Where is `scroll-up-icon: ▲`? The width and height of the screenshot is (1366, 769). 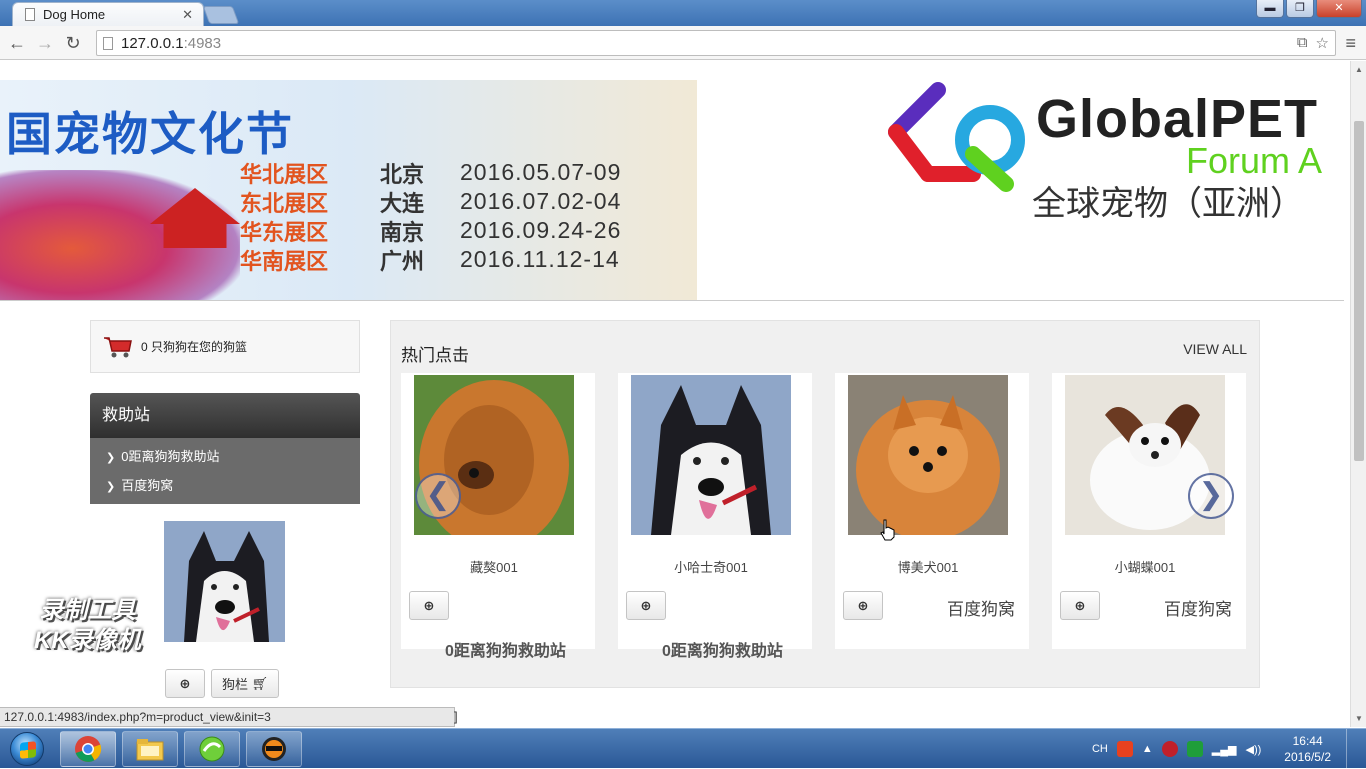
scroll-up-icon: ▲ is located at coordinates (1359, 69).